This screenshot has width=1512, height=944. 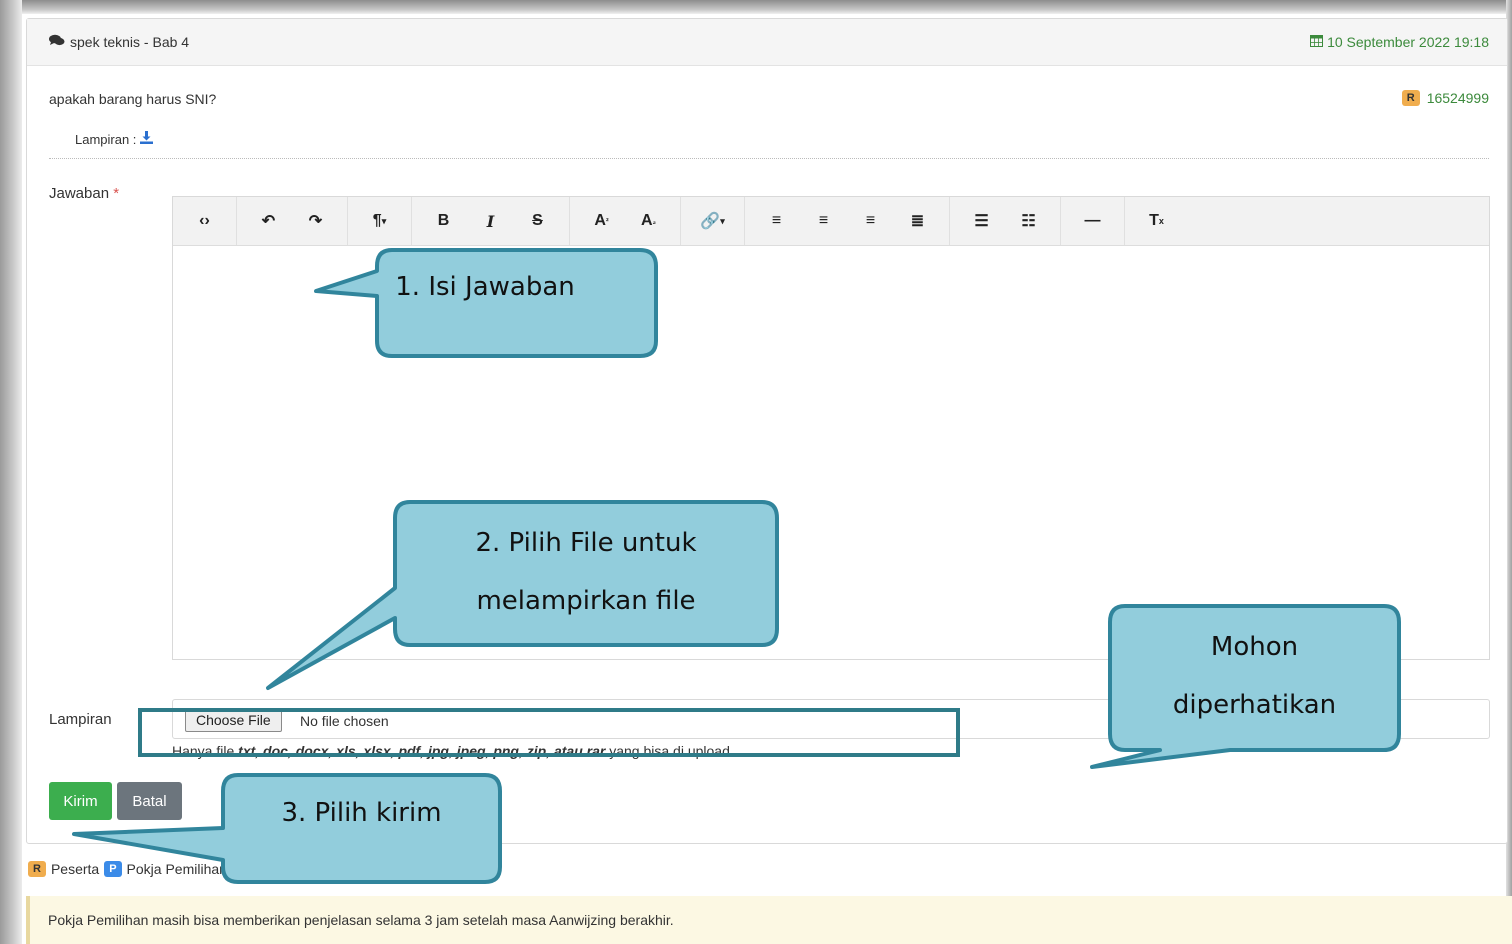 What do you see at coordinates (1028, 221) in the screenshot?
I see `ordered-list-icon: ☷` at bounding box center [1028, 221].